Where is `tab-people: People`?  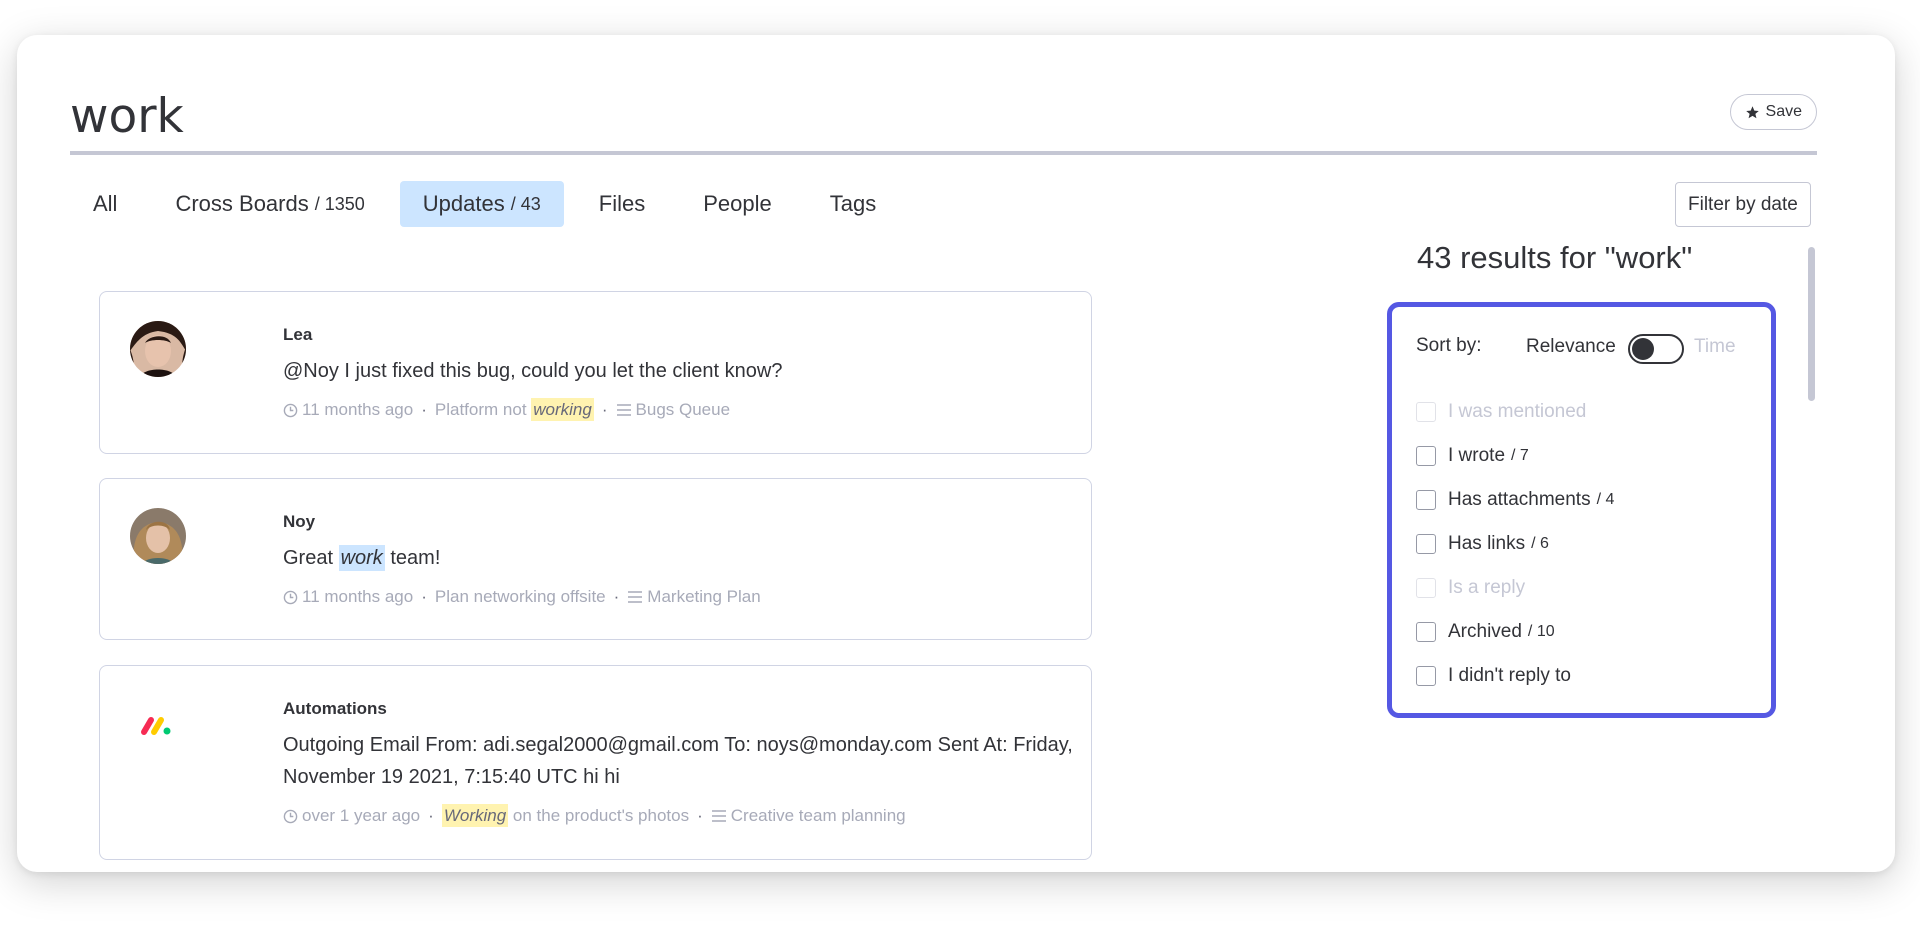 tab-people: People is located at coordinates (737, 204).